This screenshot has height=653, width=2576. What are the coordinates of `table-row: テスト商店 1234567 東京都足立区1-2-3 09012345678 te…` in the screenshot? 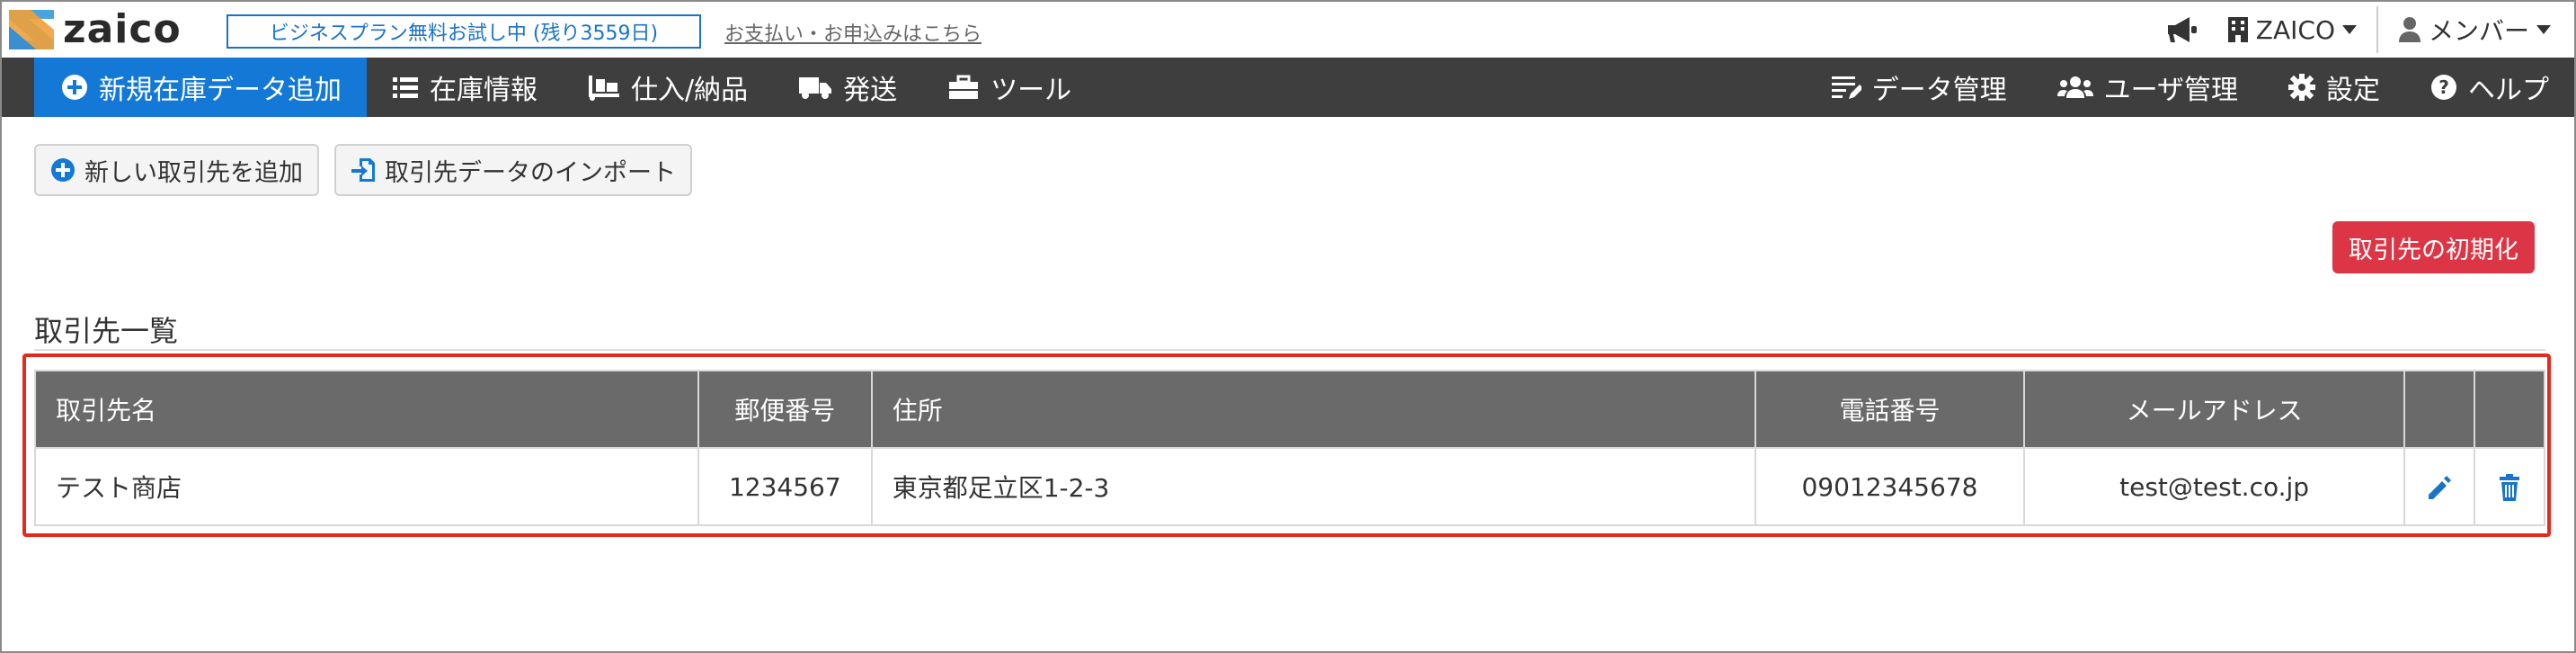 It's located at (1290, 487).